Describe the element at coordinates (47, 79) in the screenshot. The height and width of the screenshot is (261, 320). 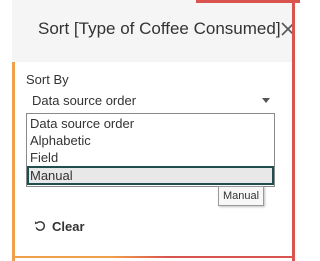
I see `sort-by-label: Sort By` at that location.